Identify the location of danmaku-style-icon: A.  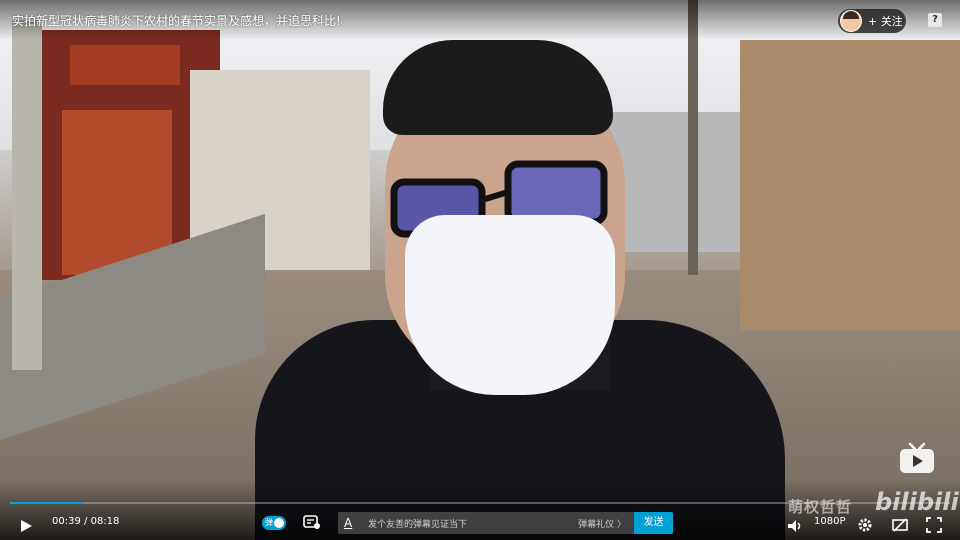
(351, 523).